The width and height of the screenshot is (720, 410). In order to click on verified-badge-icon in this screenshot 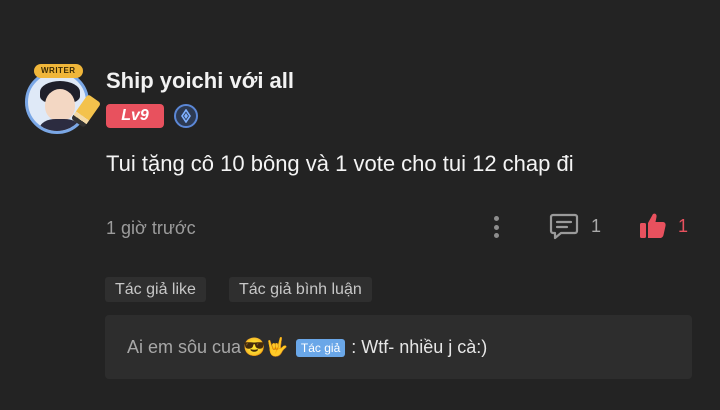, I will do `click(186, 116)`.